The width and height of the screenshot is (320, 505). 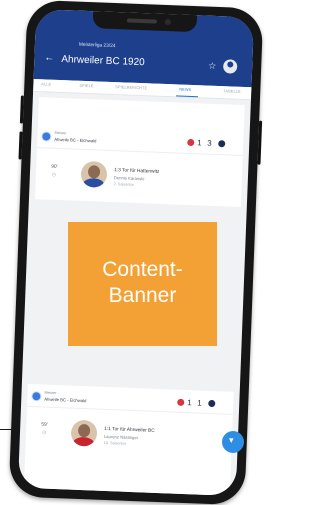 I want to click on league-name: Meisterliga 23/24, so click(x=97, y=46).